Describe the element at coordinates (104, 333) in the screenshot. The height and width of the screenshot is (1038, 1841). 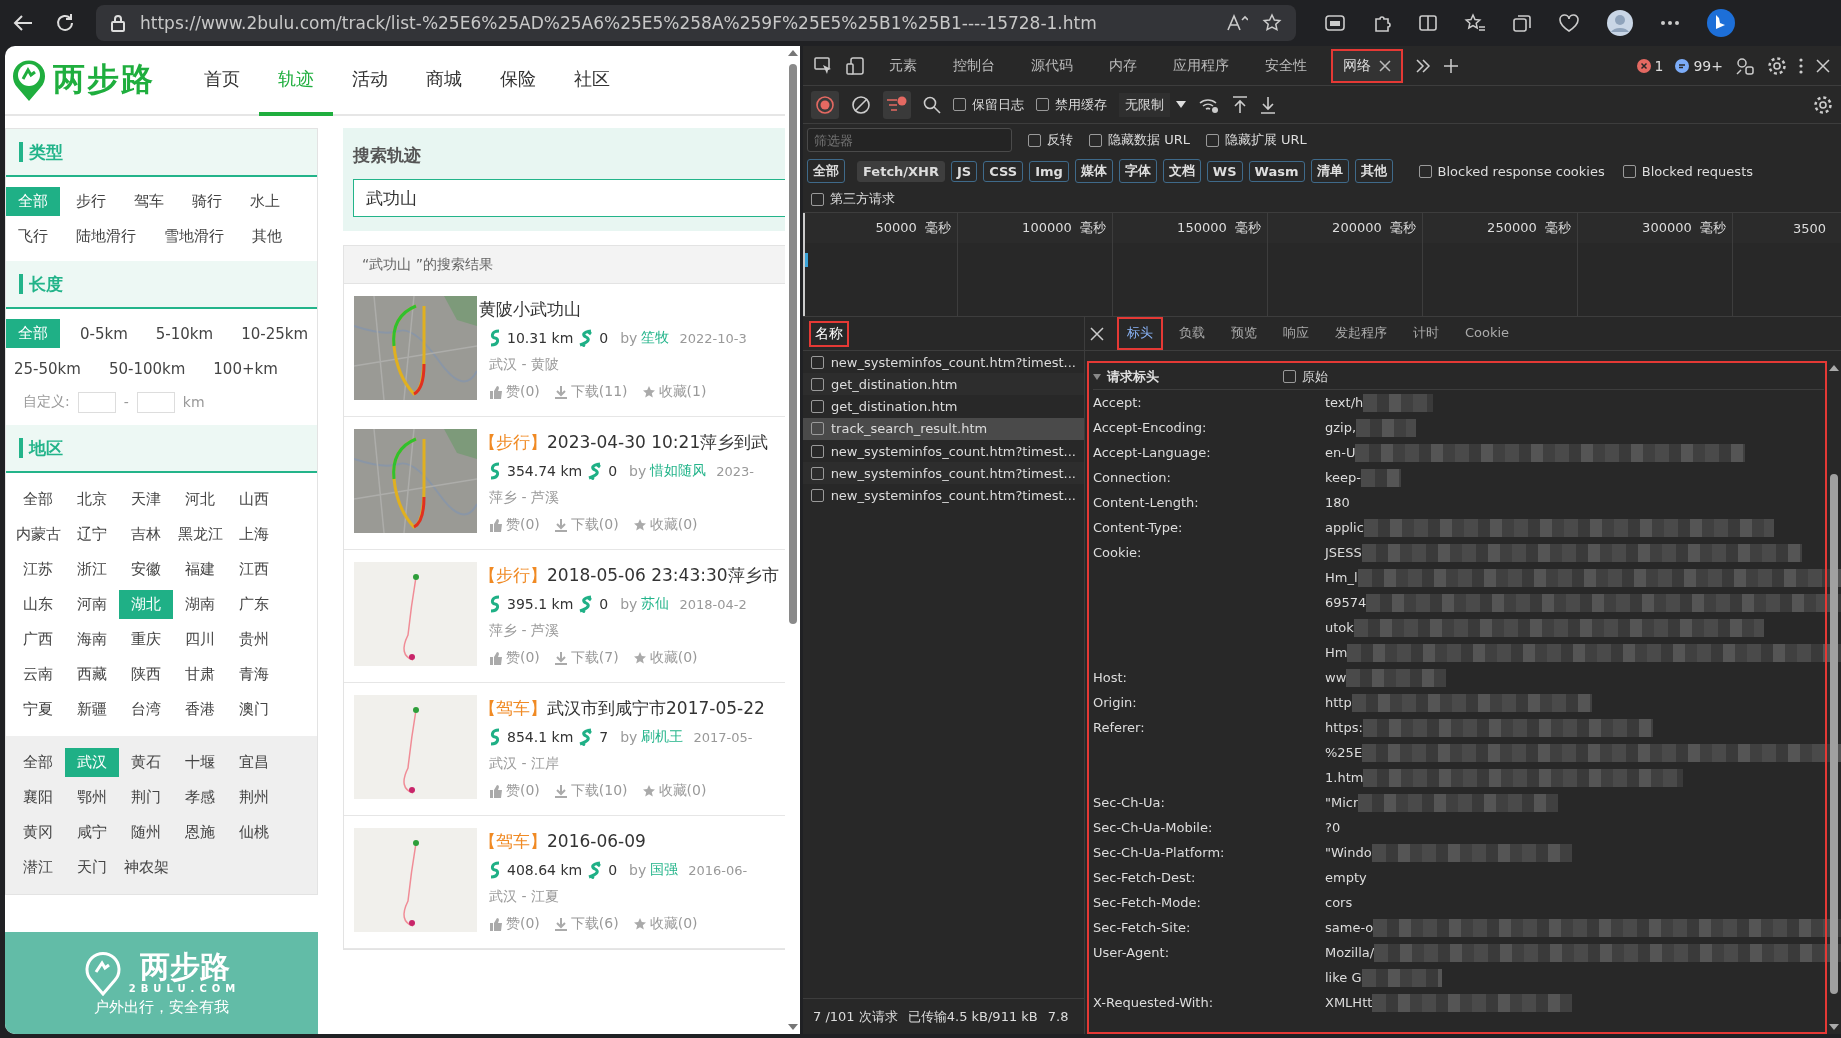
I see `filter-option: 0-5km` at that location.